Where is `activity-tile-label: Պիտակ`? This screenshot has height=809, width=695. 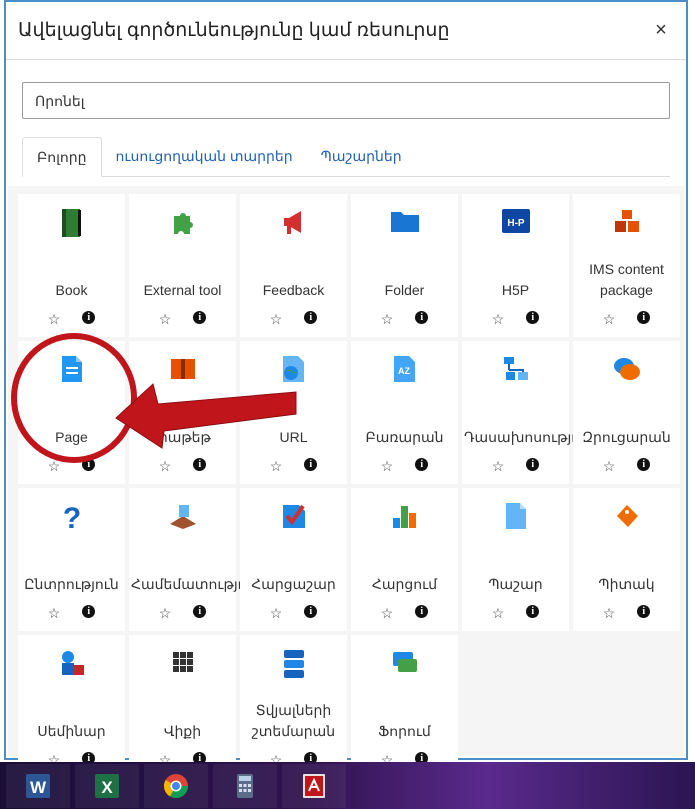
activity-tile-label: Պիտակ is located at coordinates (626, 584).